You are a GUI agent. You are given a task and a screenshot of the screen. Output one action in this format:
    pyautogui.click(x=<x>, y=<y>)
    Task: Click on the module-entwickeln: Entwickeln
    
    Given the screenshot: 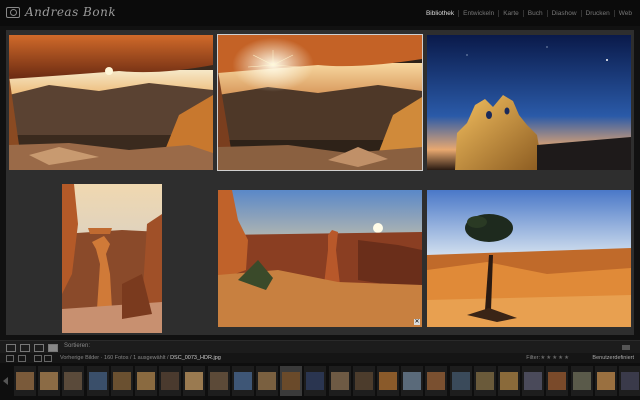 What is the action you would take?
    pyautogui.click(x=478, y=13)
    